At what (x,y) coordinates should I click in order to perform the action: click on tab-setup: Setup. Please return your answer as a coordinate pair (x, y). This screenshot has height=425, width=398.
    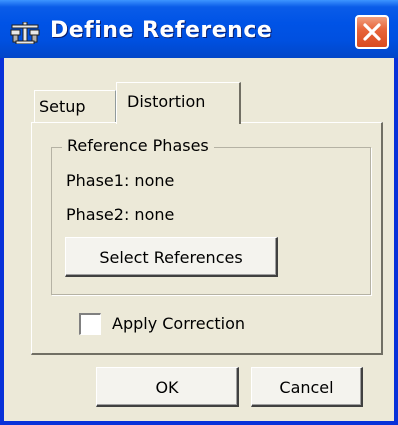
    Looking at the image, I should click on (75, 106).